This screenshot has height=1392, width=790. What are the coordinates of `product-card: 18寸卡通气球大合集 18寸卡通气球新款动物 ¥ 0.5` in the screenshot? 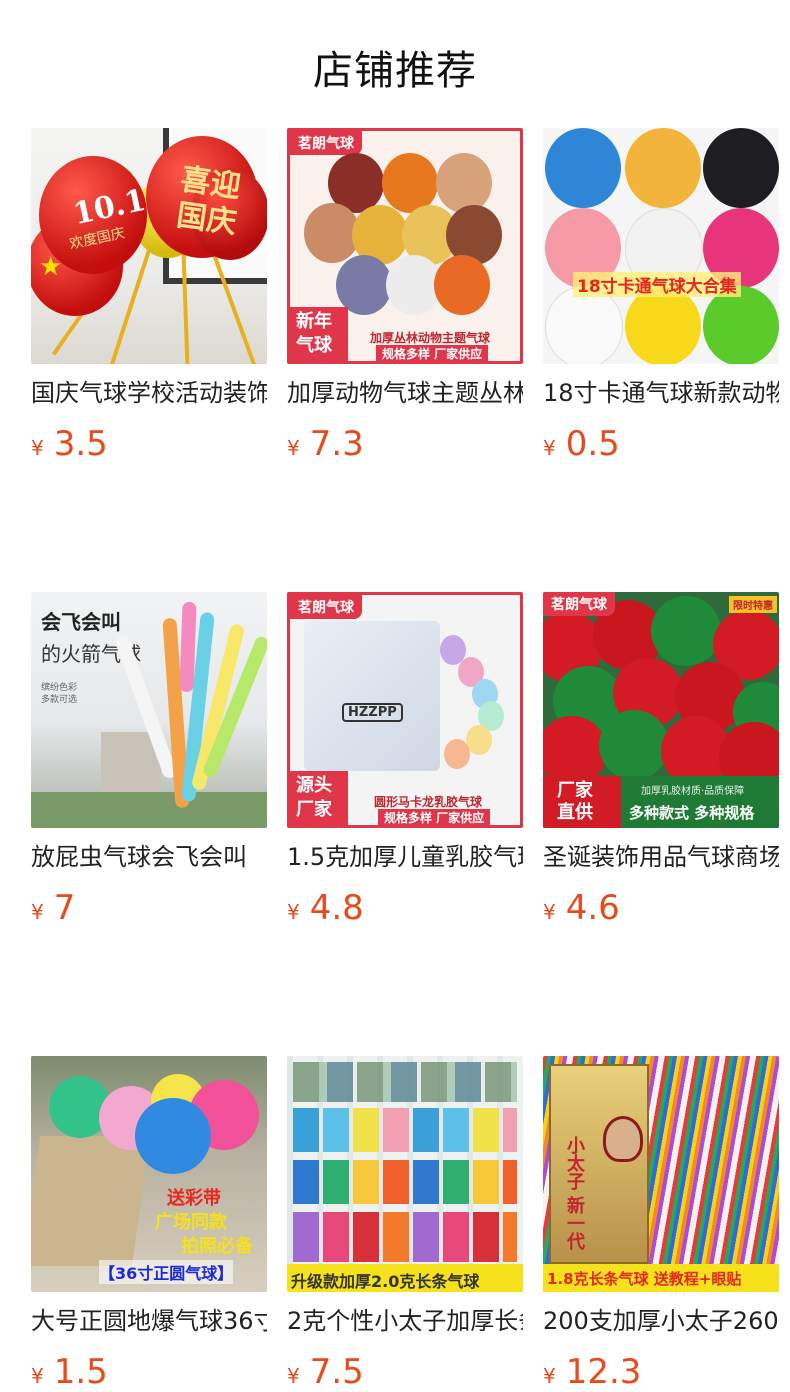 It's located at (661, 296).